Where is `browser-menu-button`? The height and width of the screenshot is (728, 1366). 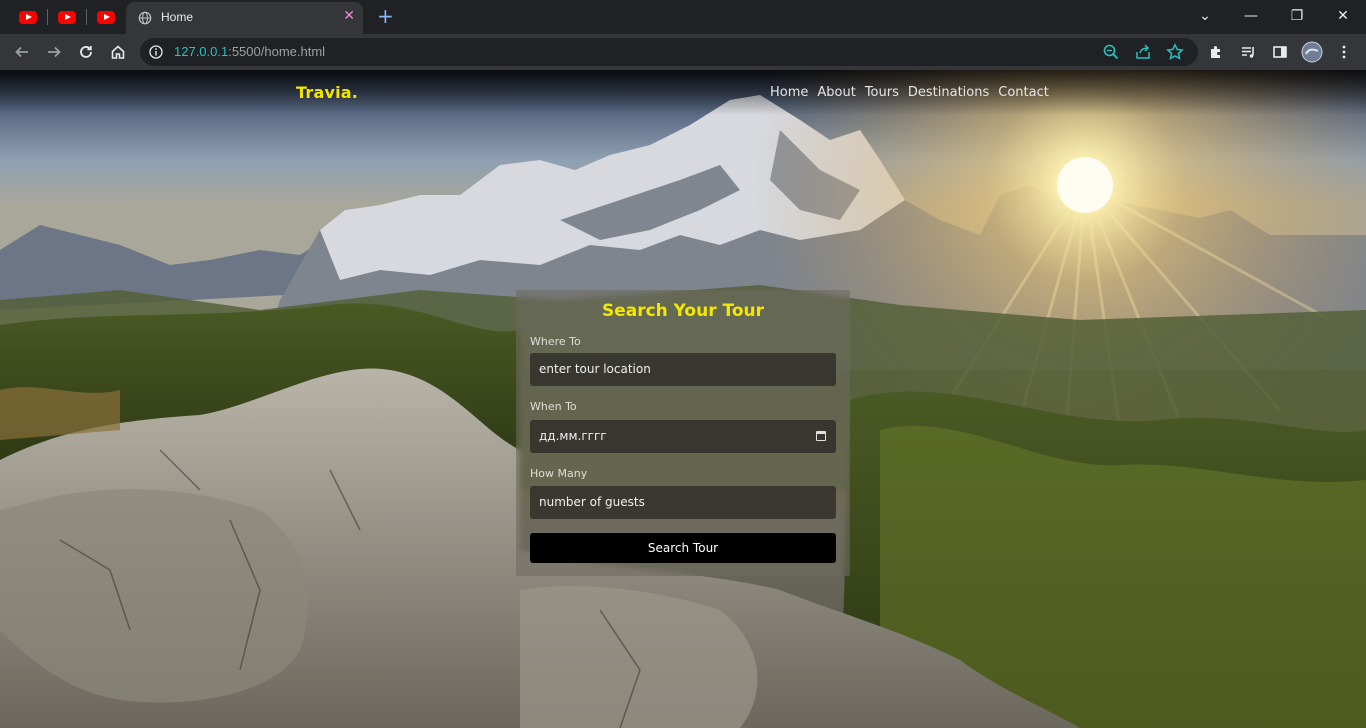 browser-menu-button is located at coordinates (1344, 52).